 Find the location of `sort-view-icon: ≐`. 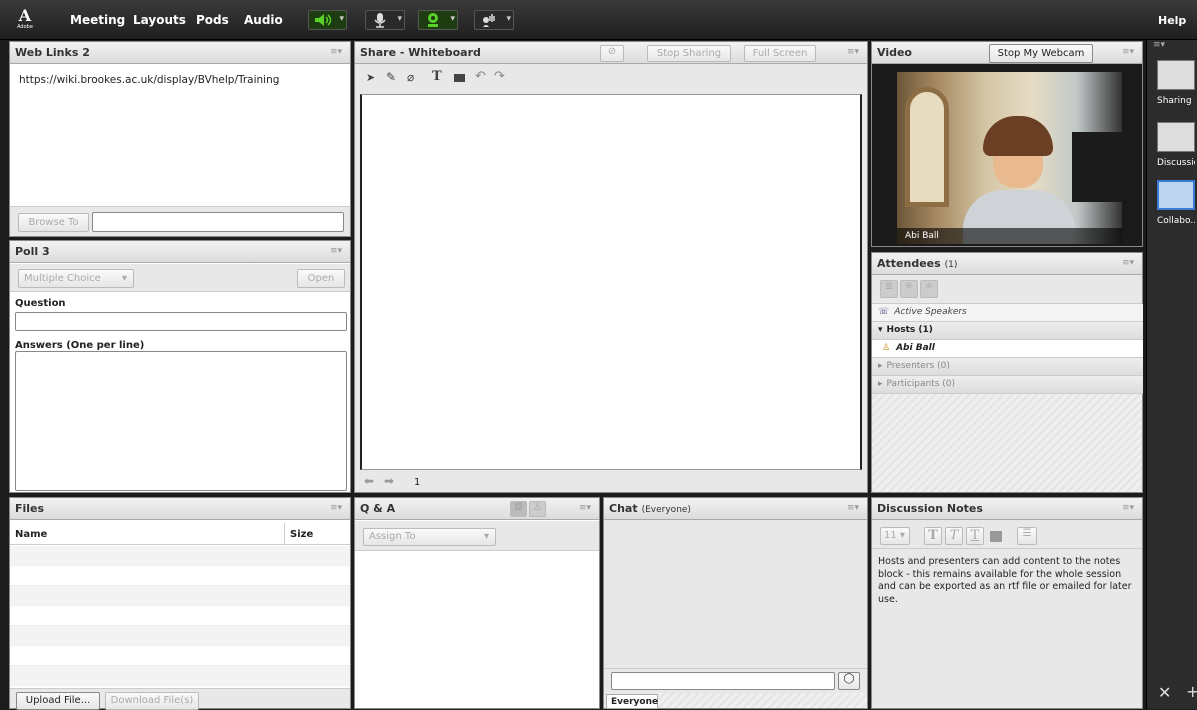

sort-view-icon: ≐ is located at coordinates (929, 289).